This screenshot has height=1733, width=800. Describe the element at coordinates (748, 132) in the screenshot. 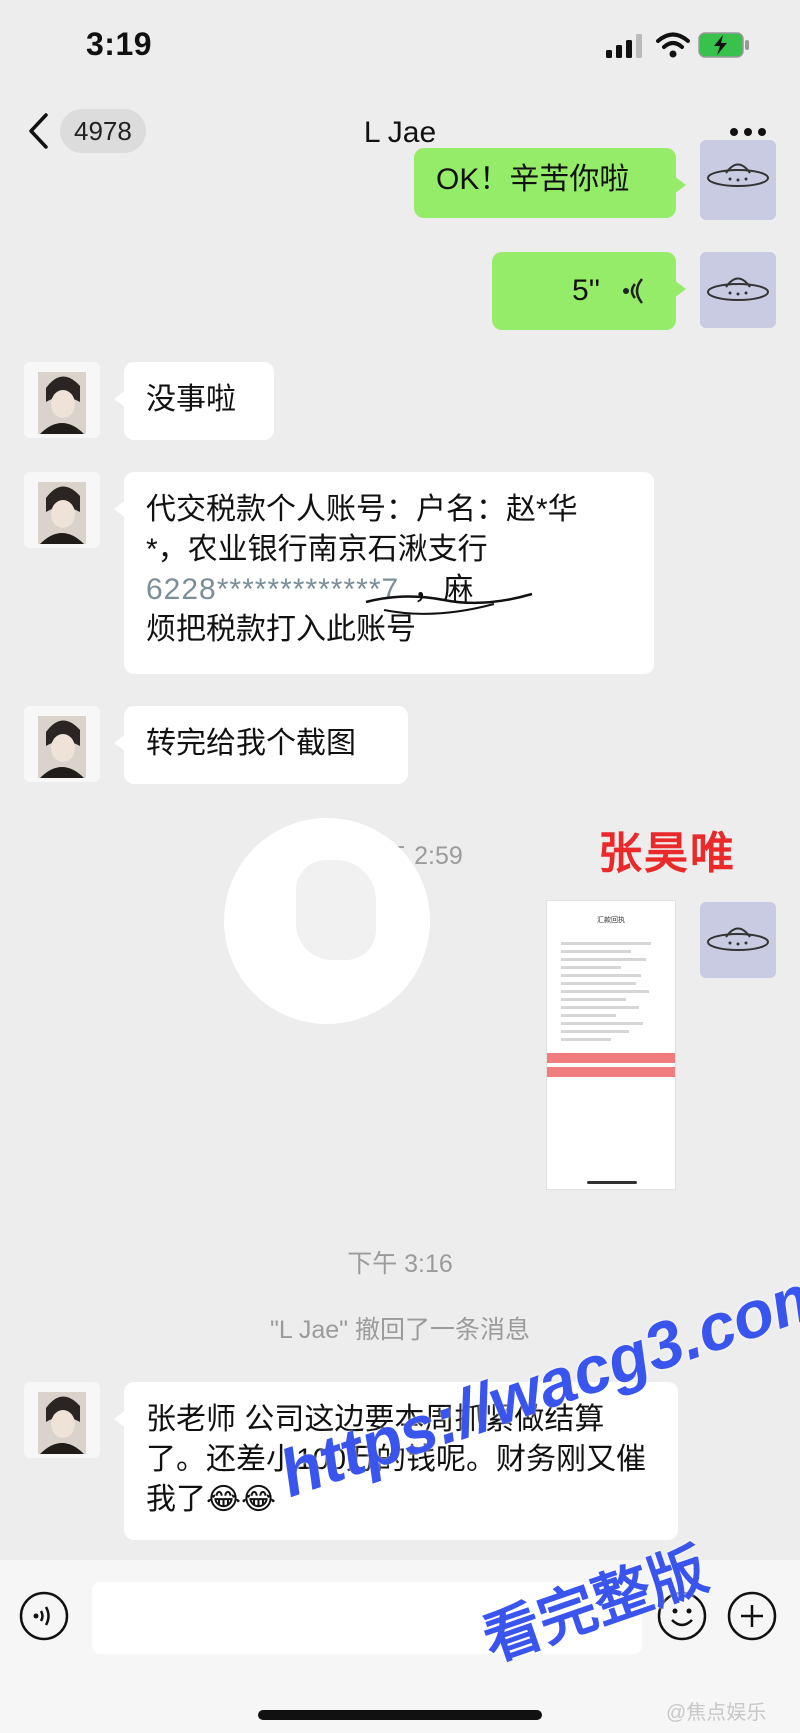

I see `more-icon` at that location.